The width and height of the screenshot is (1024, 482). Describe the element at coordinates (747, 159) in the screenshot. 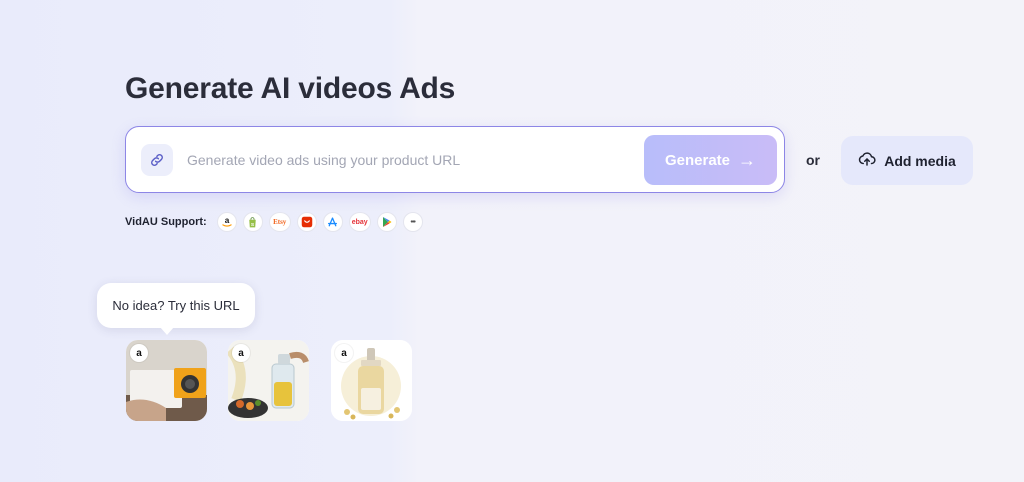

I see `arrow-right-icon: →` at that location.